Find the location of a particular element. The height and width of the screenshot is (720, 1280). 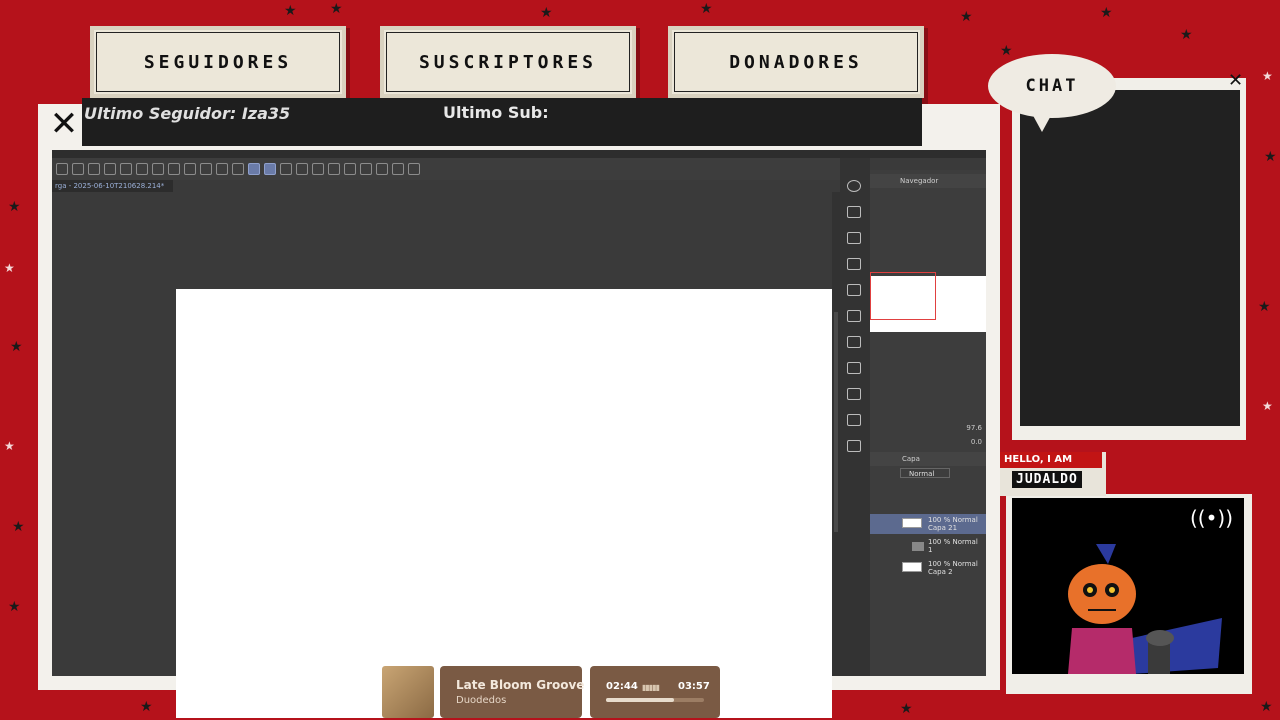

color-set-icon is located at coordinates (854, 342).